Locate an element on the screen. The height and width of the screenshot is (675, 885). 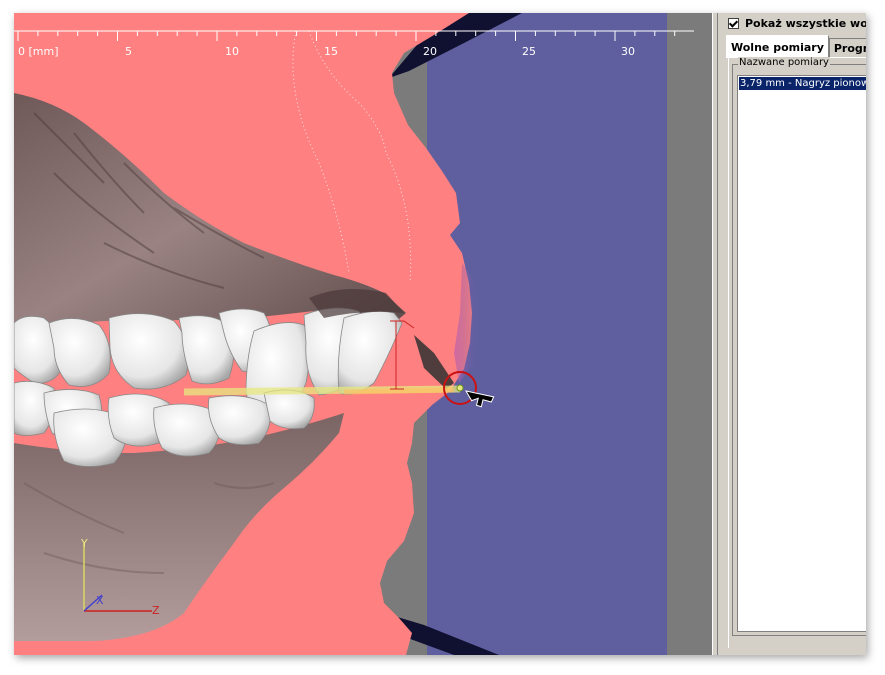
axis-x-label: X is located at coordinates (100, 600).